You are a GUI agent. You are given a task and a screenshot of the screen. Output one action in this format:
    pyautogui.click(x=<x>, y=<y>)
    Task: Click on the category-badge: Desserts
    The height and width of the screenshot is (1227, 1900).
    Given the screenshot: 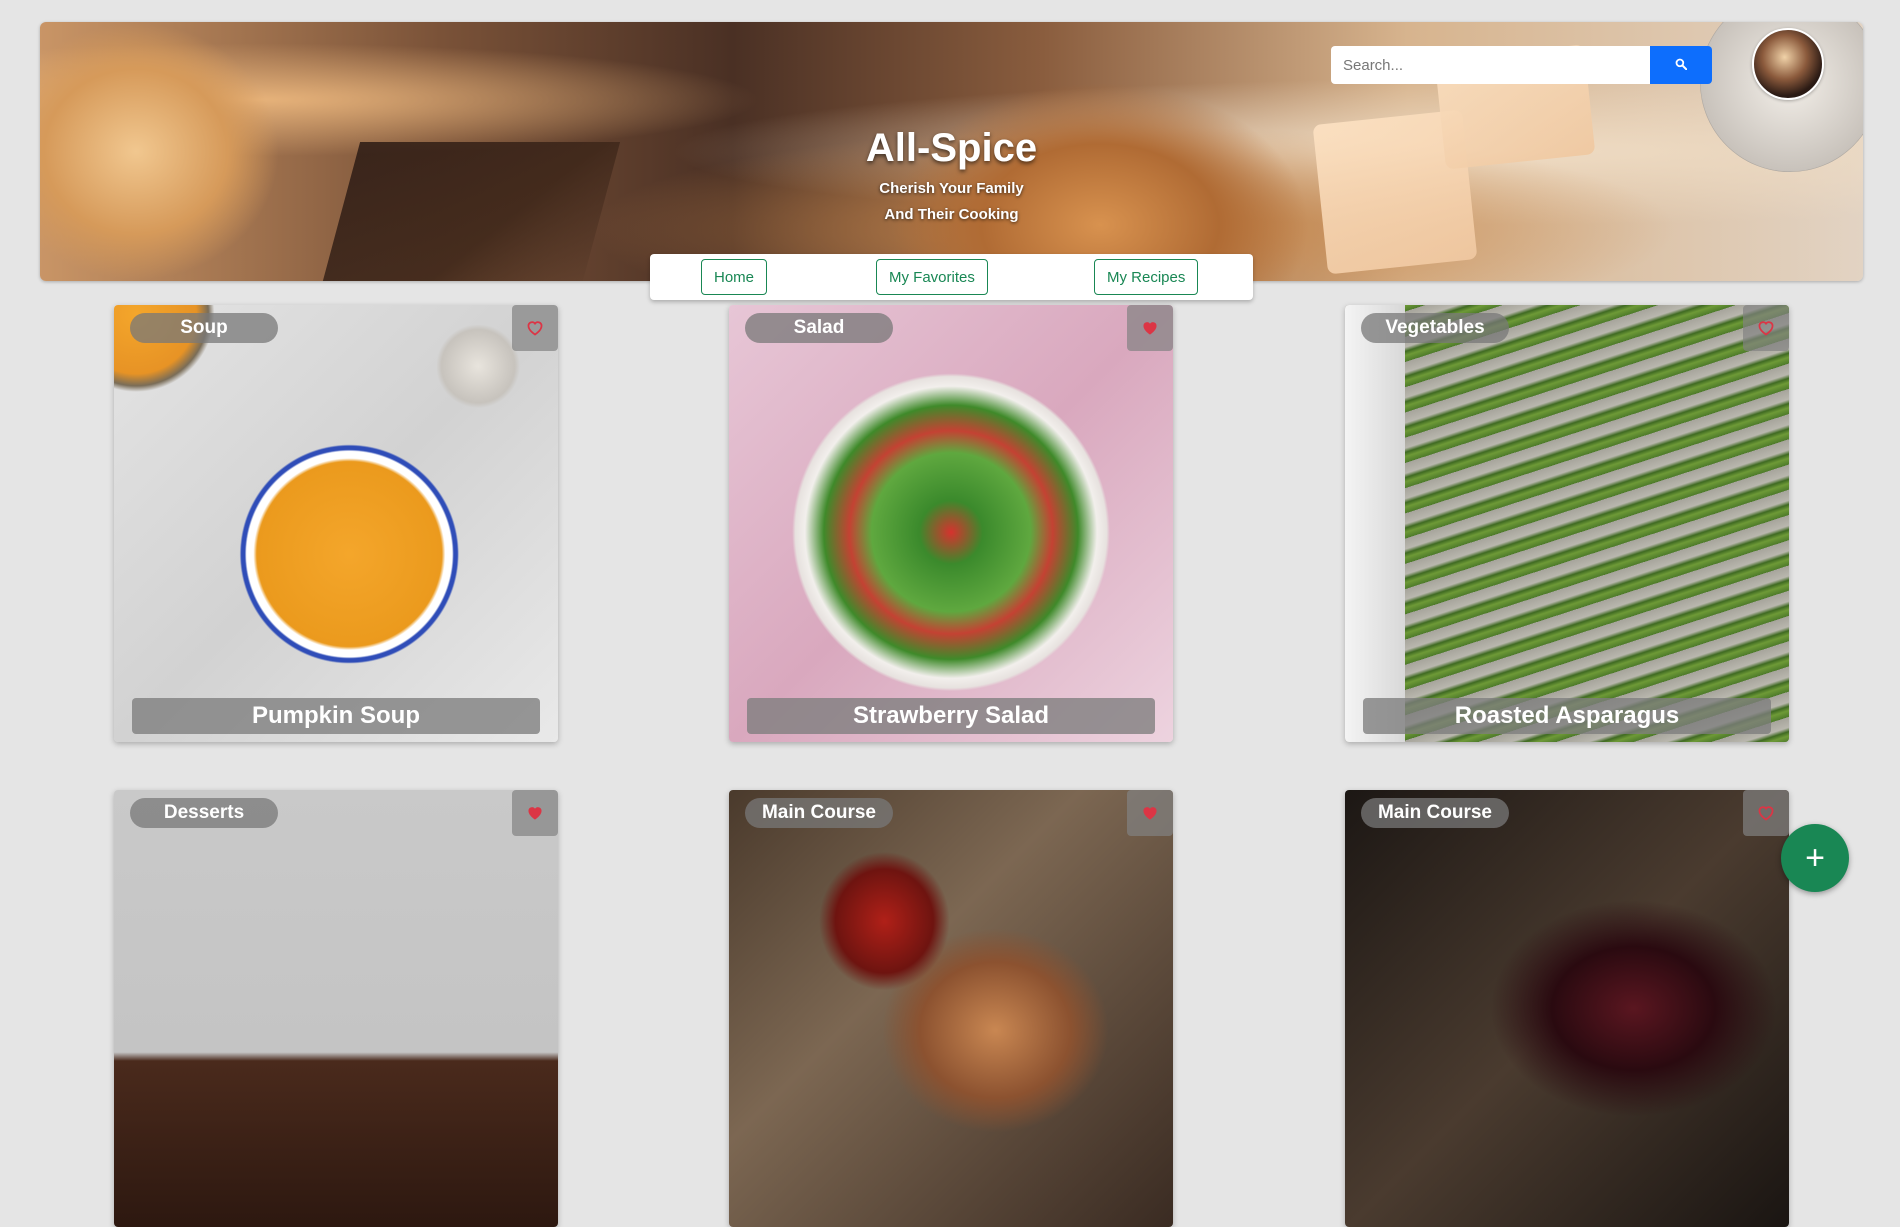 What is the action you would take?
    pyautogui.click(x=204, y=813)
    